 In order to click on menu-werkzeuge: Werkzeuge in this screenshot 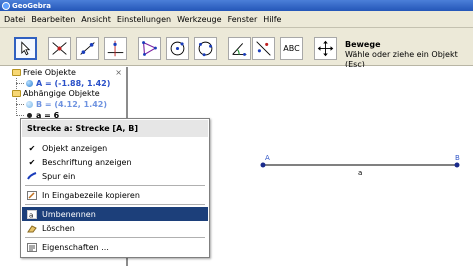, I will do `click(199, 19)`.